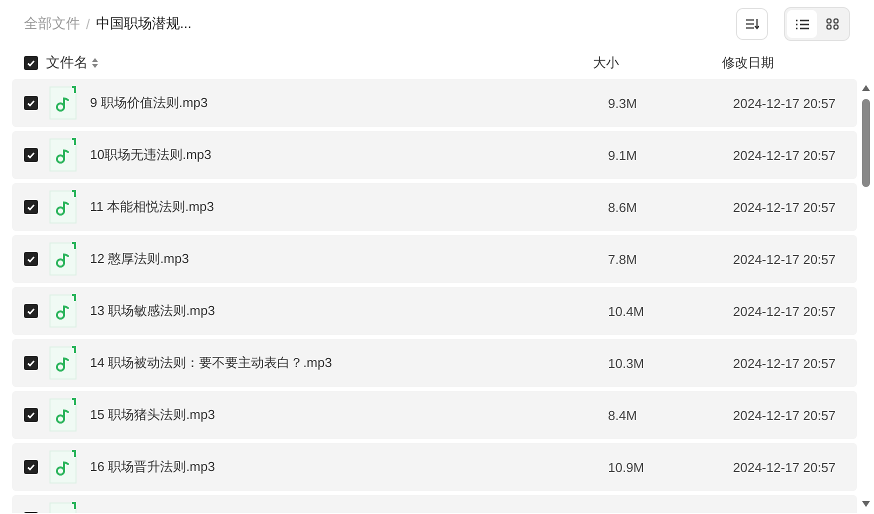 The image size is (874, 514). I want to click on grid-icon, so click(832, 24).